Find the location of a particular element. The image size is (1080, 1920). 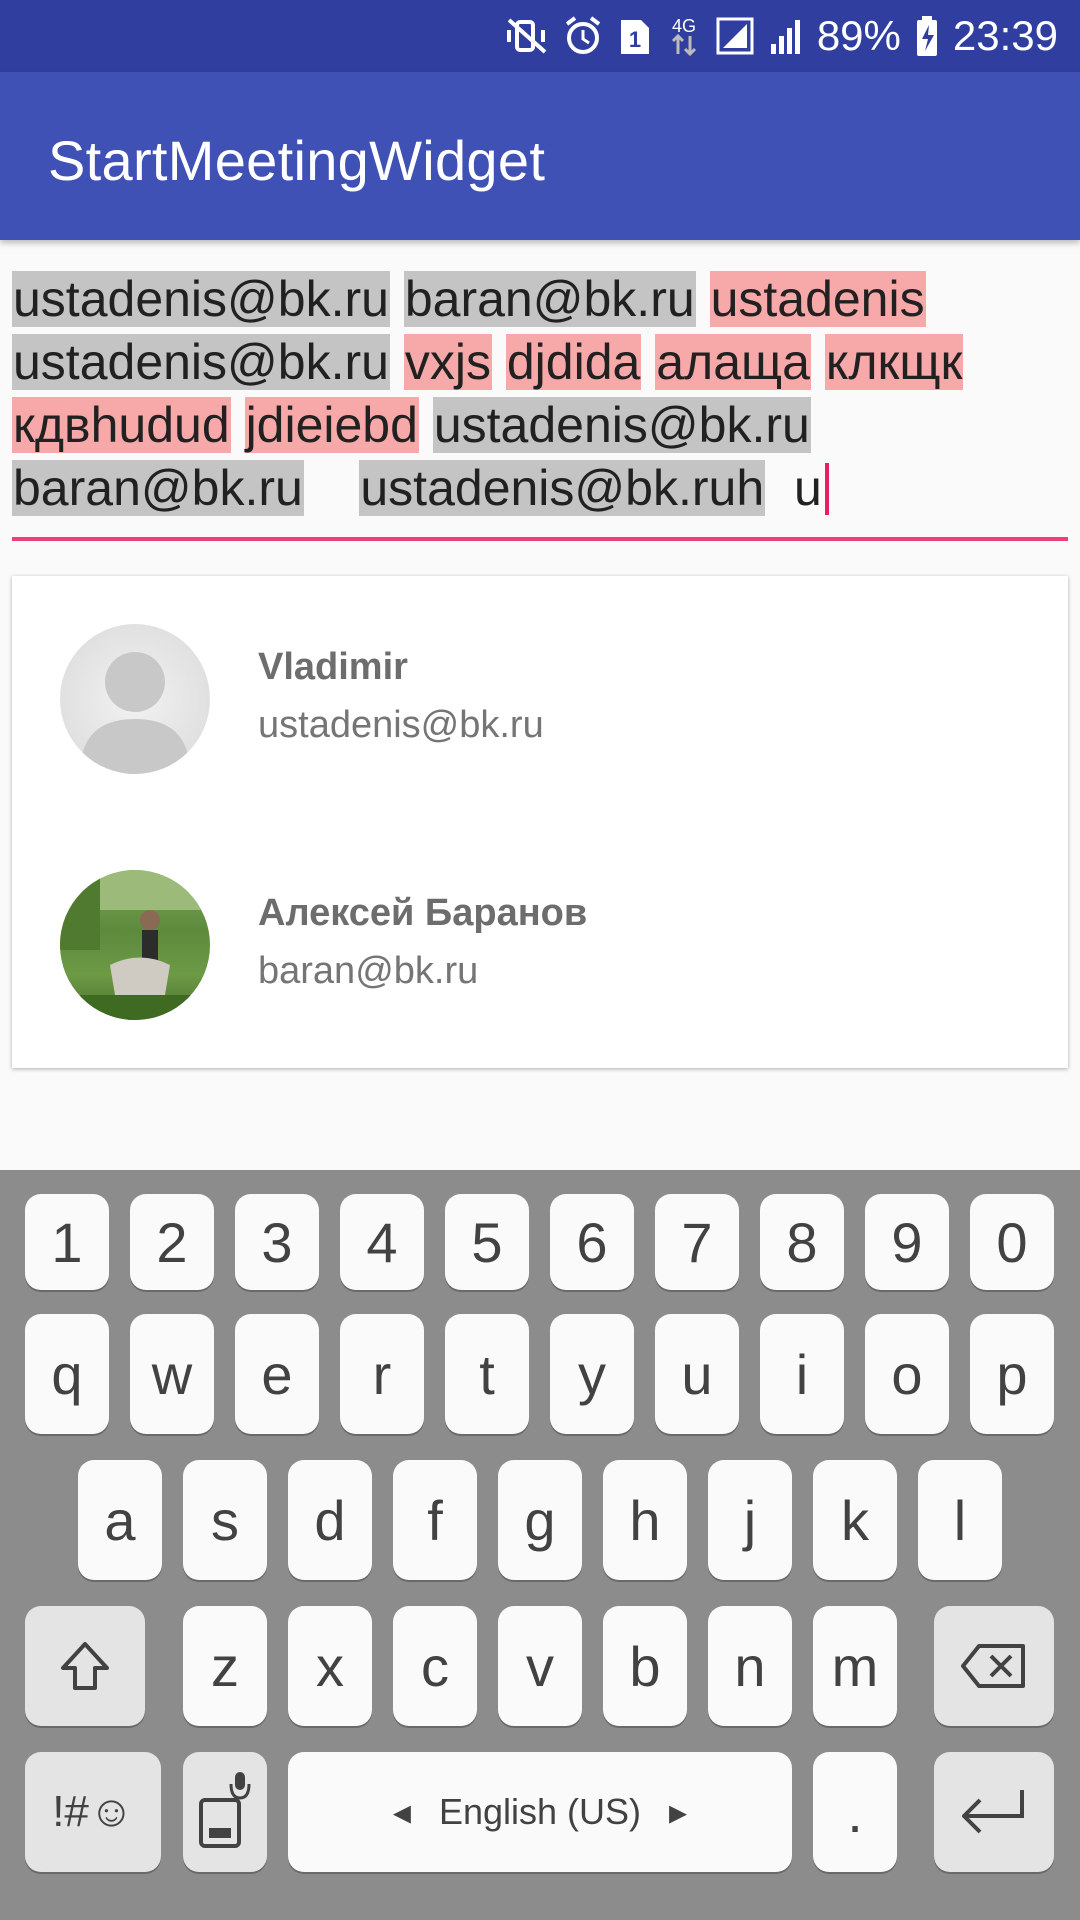

language-label: English (US) is located at coordinates (540, 1811).